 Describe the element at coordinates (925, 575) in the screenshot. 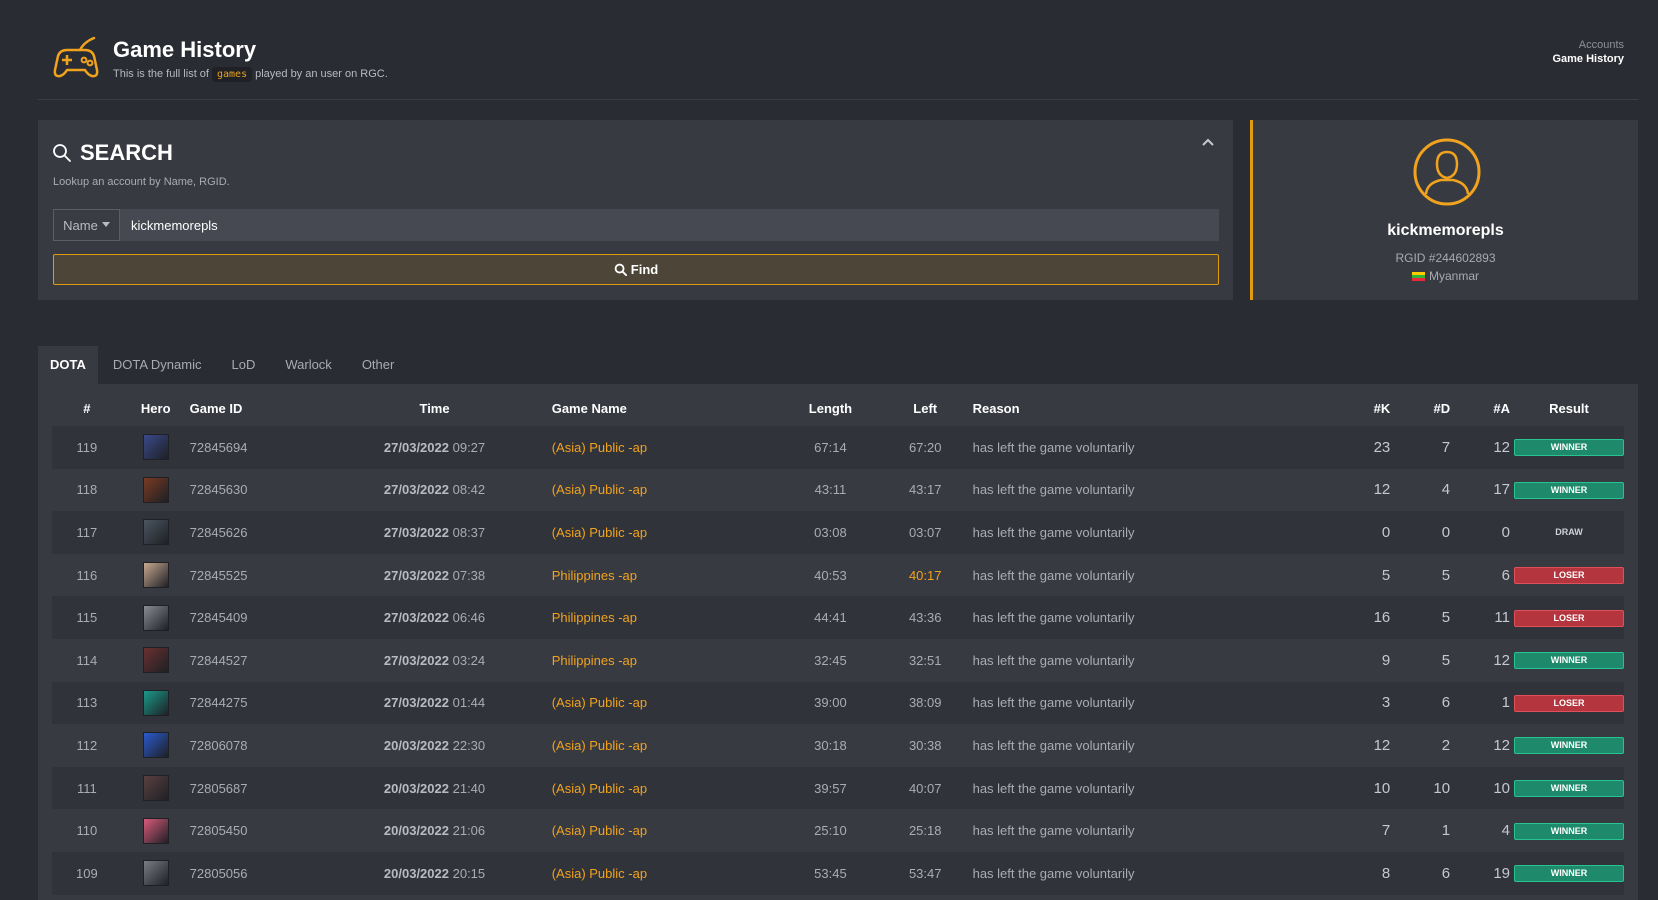

I see `game-left: 40:17` at that location.